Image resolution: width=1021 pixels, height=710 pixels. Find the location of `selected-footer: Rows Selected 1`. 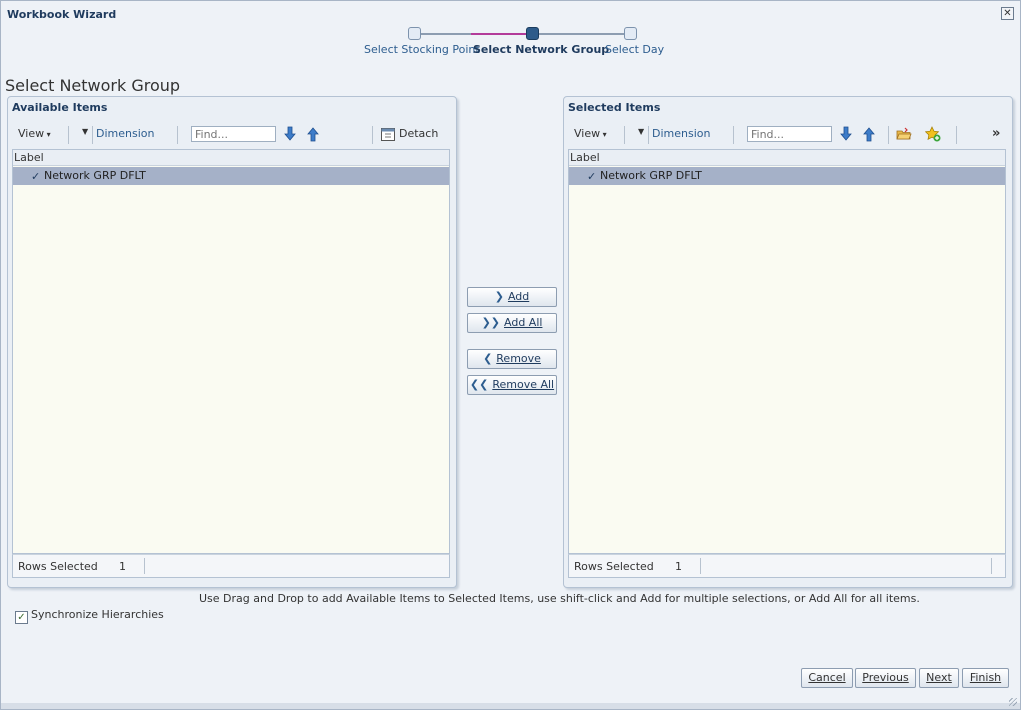

selected-footer: Rows Selected 1 is located at coordinates (787, 566).